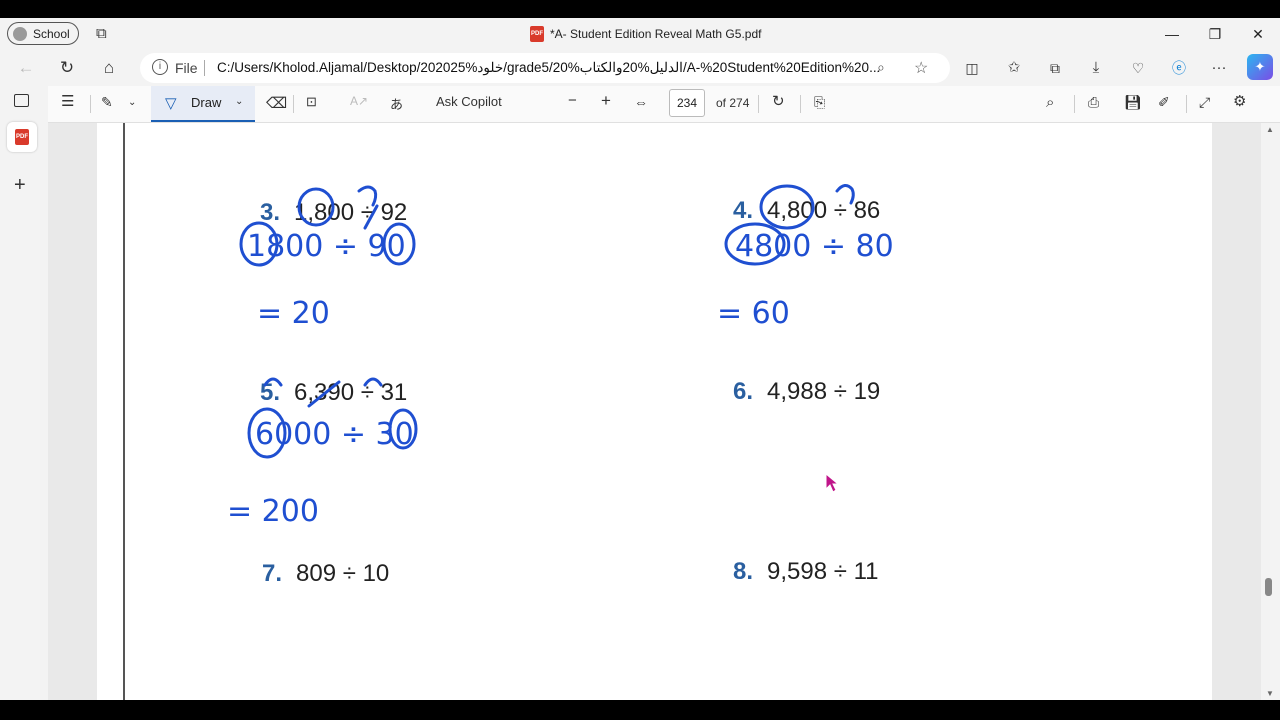  I want to click on print-icon: ⎙, so click(1093, 102).